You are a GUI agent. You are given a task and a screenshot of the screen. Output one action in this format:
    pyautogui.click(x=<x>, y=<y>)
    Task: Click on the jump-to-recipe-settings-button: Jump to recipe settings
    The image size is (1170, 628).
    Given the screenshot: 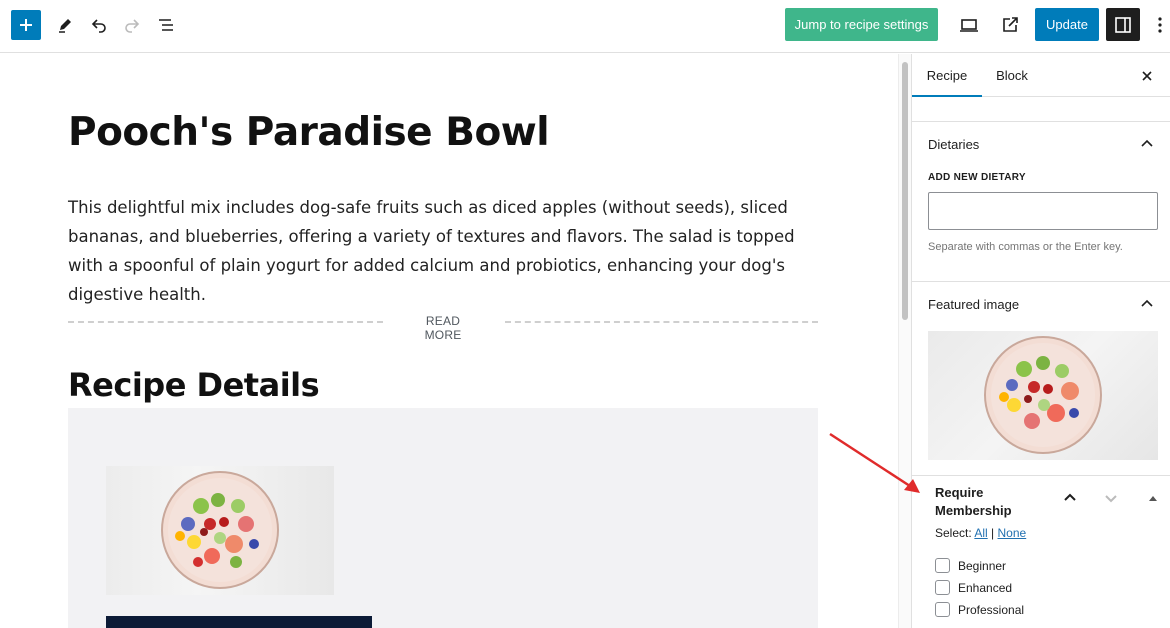 What is the action you would take?
    pyautogui.click(x=861, y=24)
    